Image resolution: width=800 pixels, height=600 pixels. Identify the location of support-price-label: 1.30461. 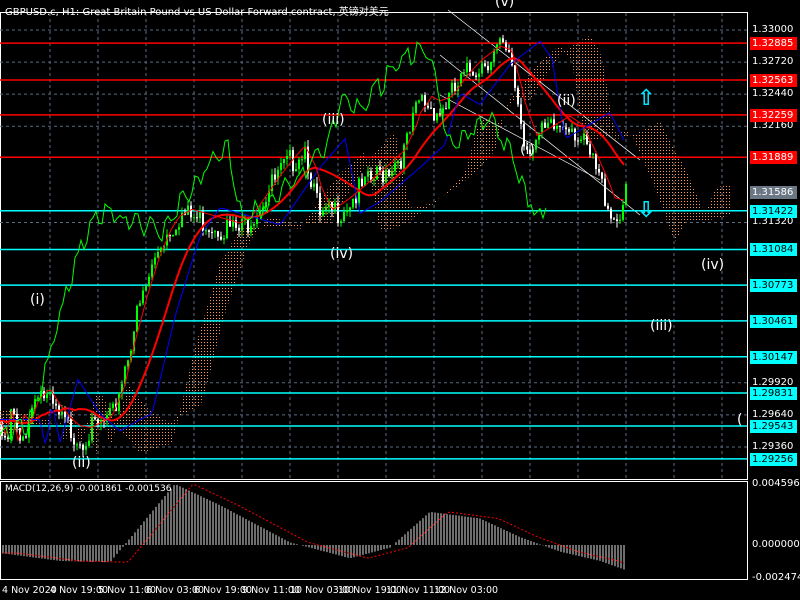
(773, 321).